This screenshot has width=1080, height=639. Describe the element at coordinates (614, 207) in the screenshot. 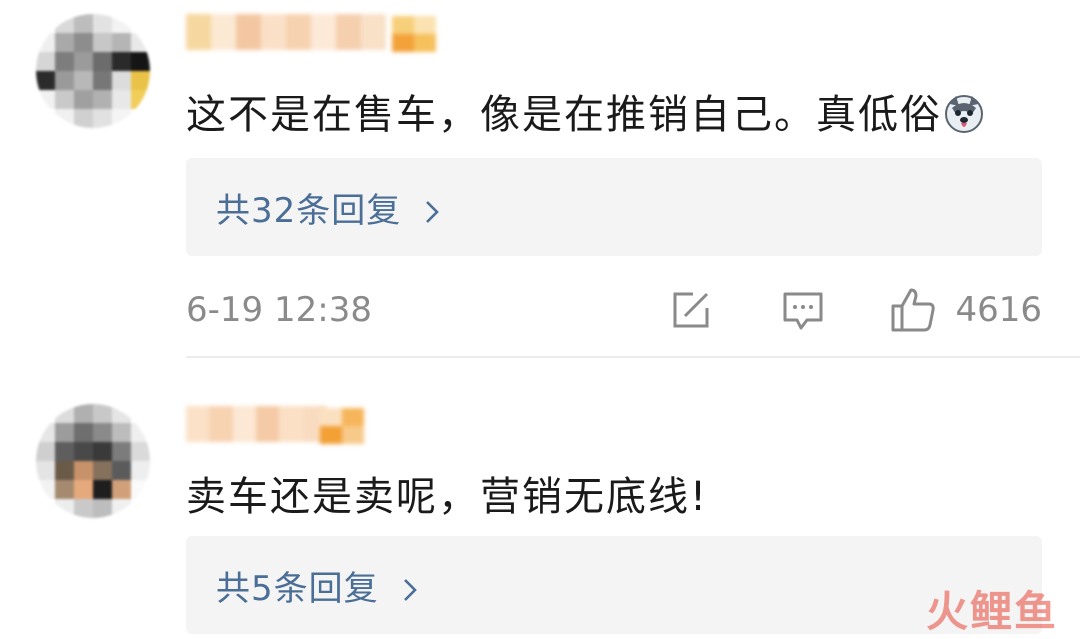

I see `view-replies-button: 共32条回复` at that location.